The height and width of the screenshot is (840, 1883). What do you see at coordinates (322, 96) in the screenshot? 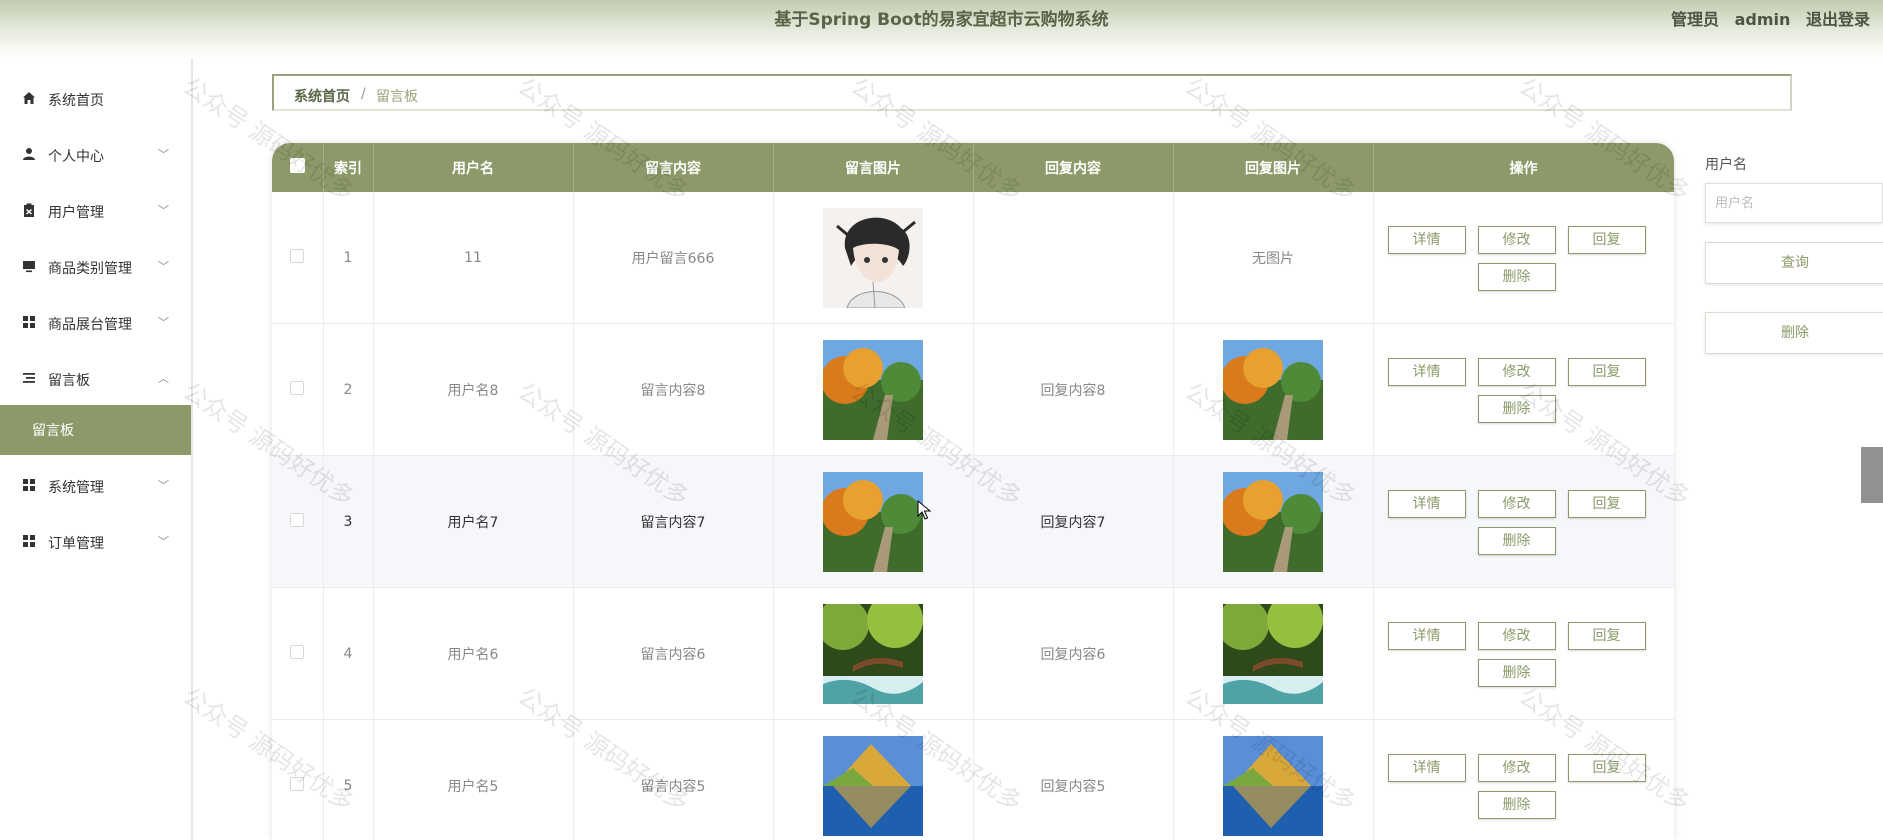
I see `breadcrumb-home: 系统首页` at bounding box center [322, 96].